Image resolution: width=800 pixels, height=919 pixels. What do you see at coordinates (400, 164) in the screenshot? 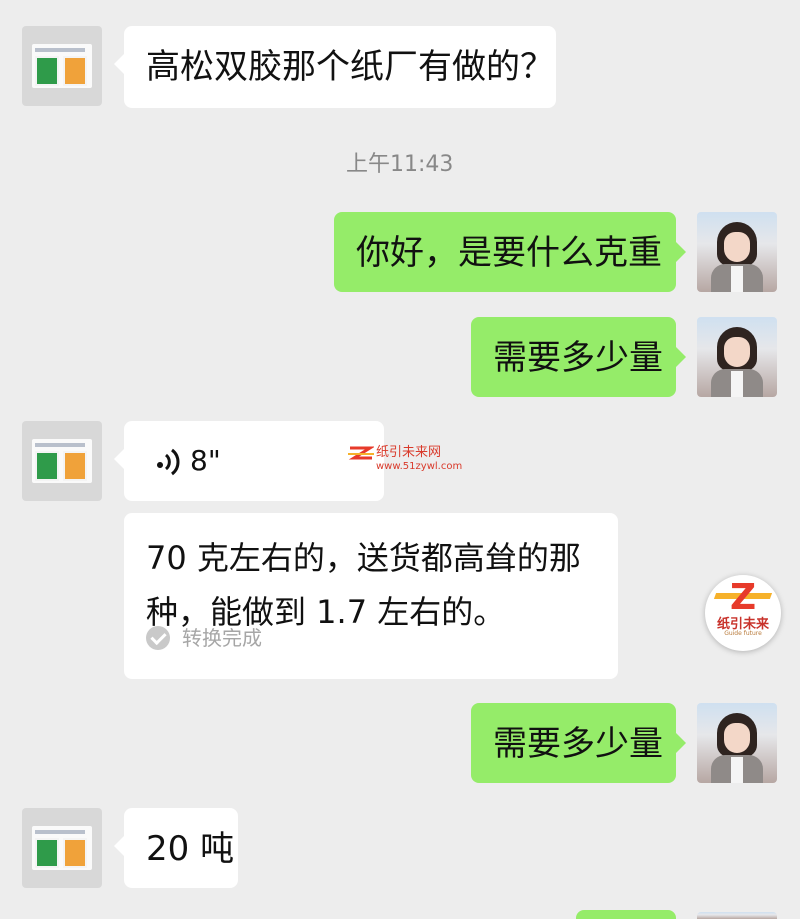
I see `message-timestamp: 上午11:43` at bounding box center [400, 164].